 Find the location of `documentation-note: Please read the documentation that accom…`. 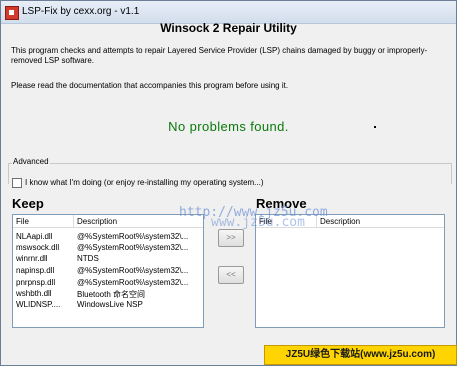

documentation-note: Please read the documentation that accom… is located at coordinates (150, 85).